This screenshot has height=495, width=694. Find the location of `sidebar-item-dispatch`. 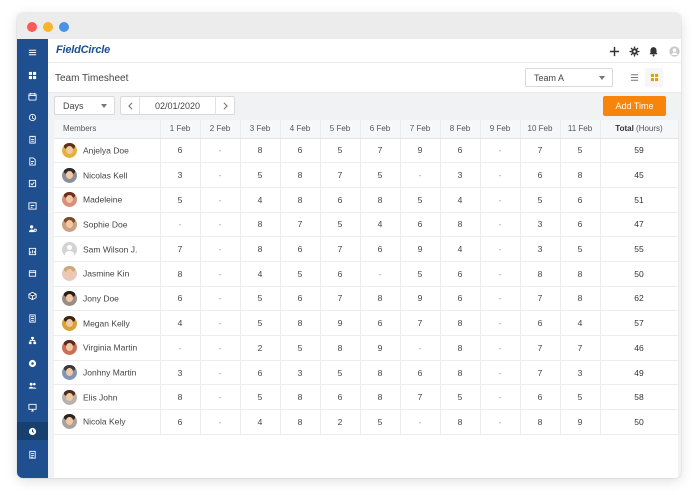

sidebar-item-dispatch is located at coordinates (32, 117).